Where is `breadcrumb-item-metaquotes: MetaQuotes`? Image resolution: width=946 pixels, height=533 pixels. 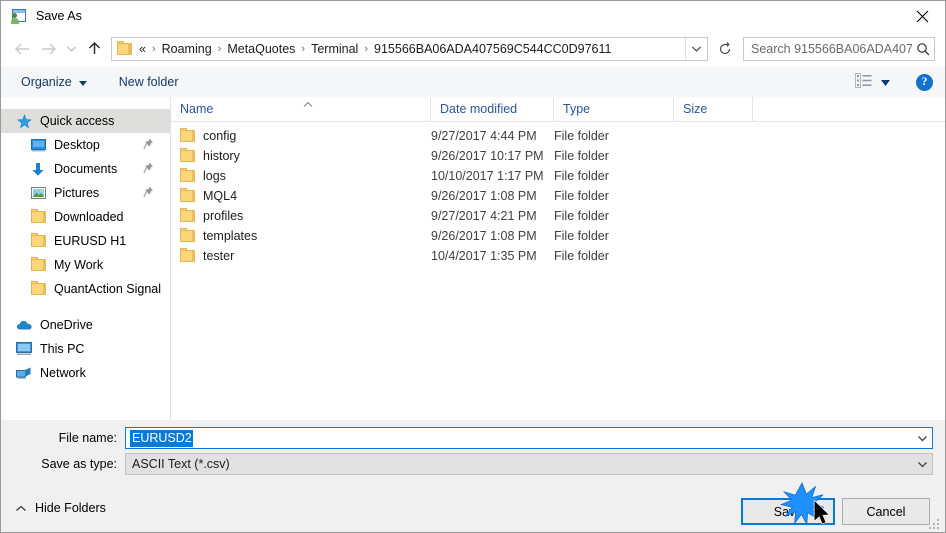 breadcrumb-item-metaquotes: MetaQuotes is located at coordinates (261, 49).